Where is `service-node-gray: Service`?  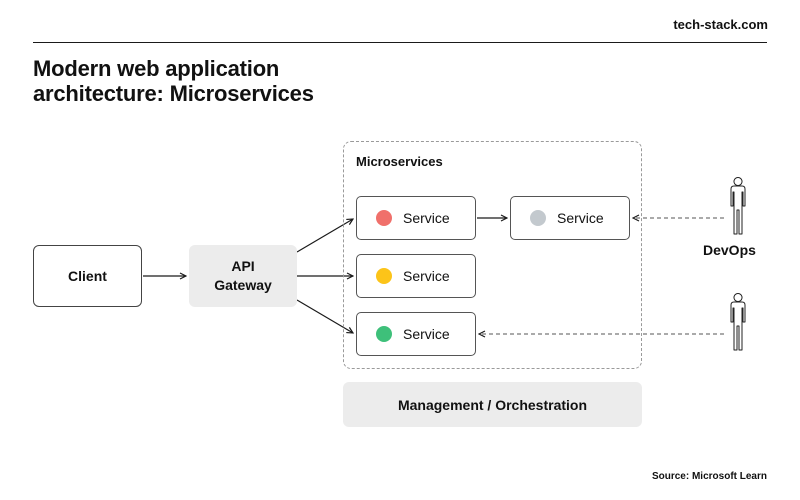
service-node-gray: Service is located at coordinates (570, 218).